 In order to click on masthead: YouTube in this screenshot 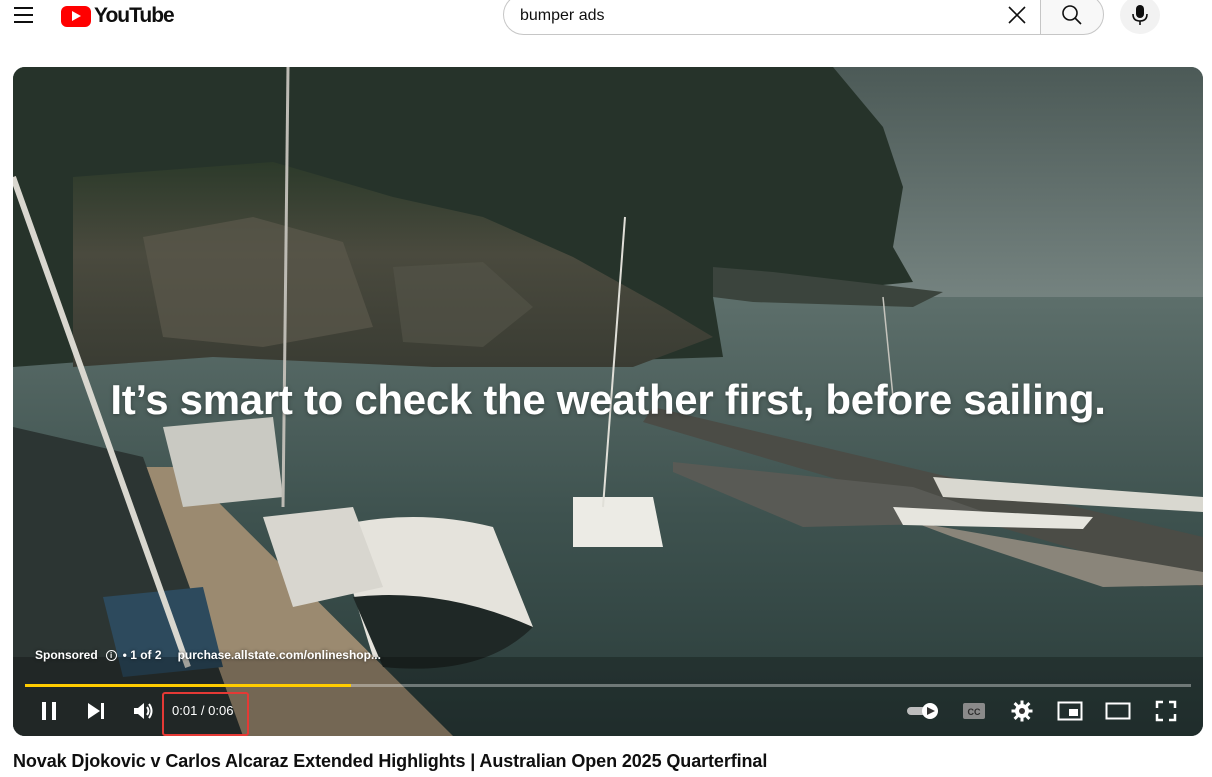, I will do `click(606, 17)`.